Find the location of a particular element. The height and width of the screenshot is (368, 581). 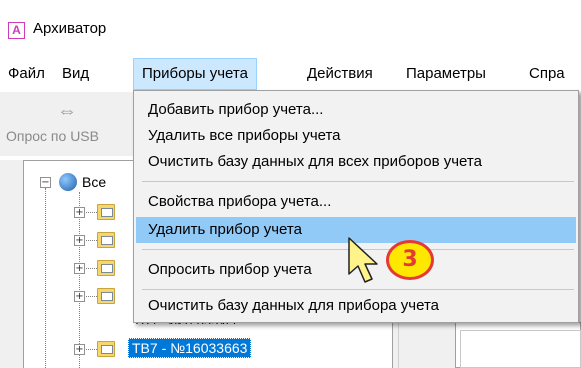

step-badge: 3 is located at coordinates (410, 260).